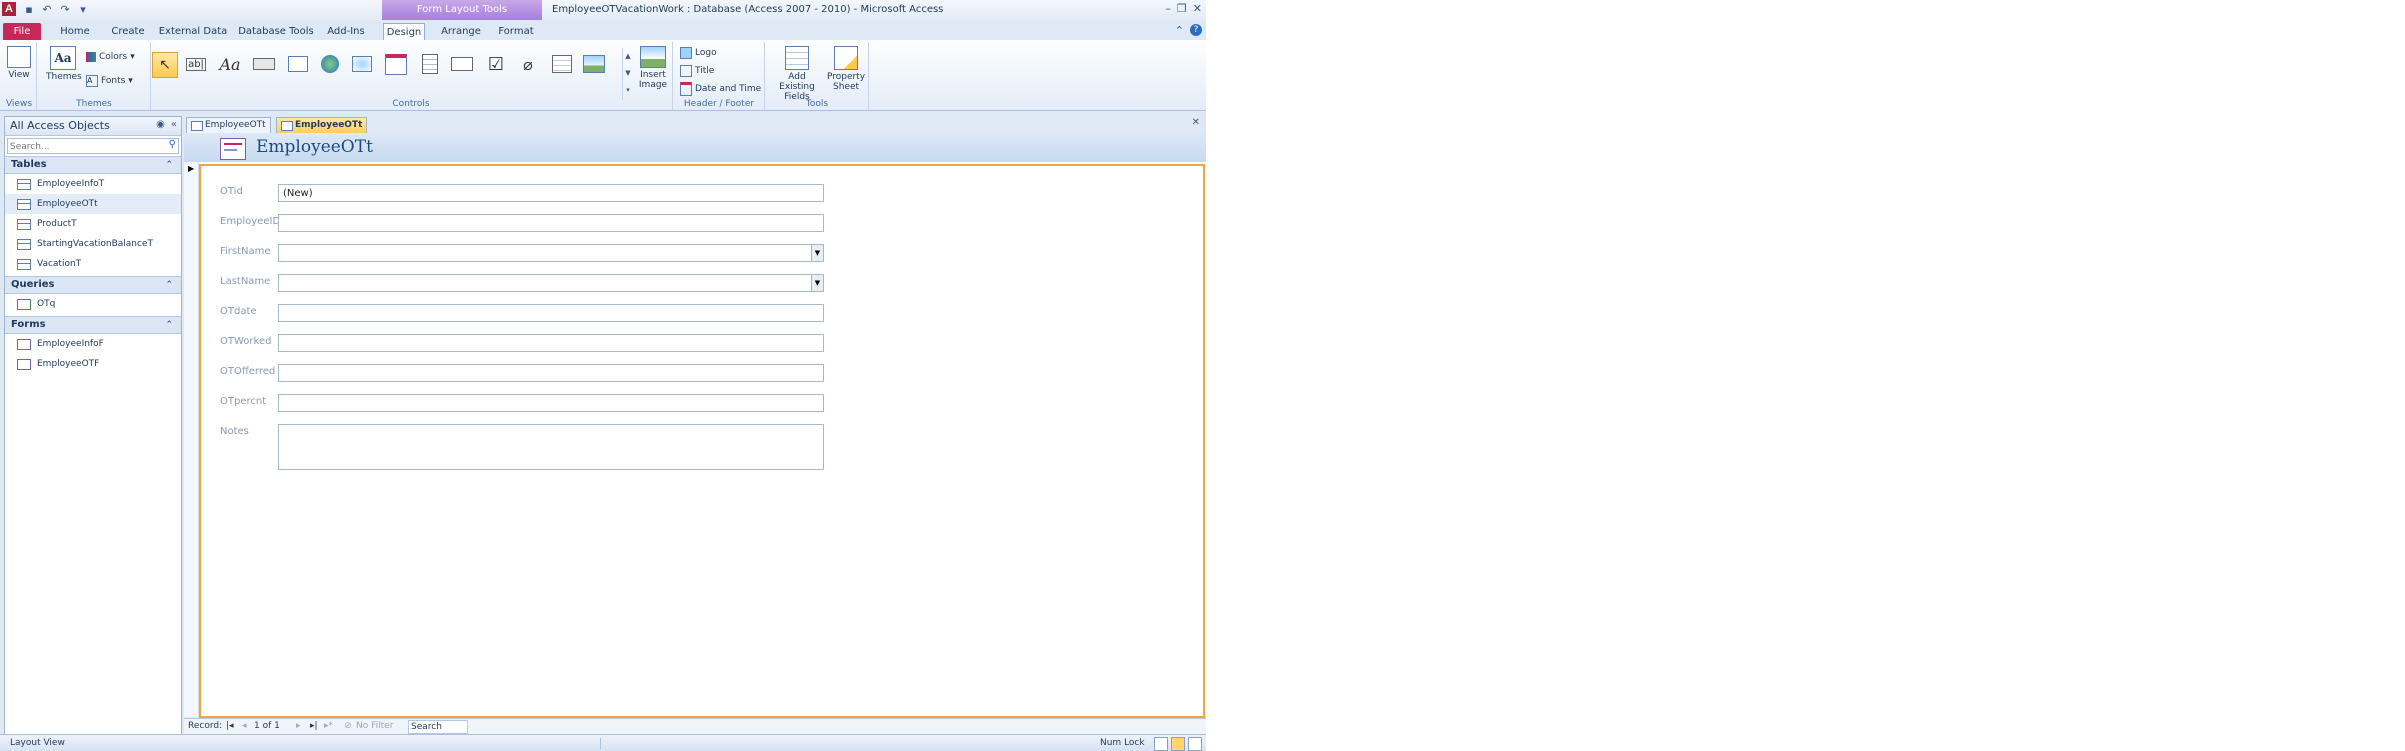 The height and width of the screenshot is (751, 2405). I want to click on add-existing-fields-button: Add Existing Fields, so click(797, 74).